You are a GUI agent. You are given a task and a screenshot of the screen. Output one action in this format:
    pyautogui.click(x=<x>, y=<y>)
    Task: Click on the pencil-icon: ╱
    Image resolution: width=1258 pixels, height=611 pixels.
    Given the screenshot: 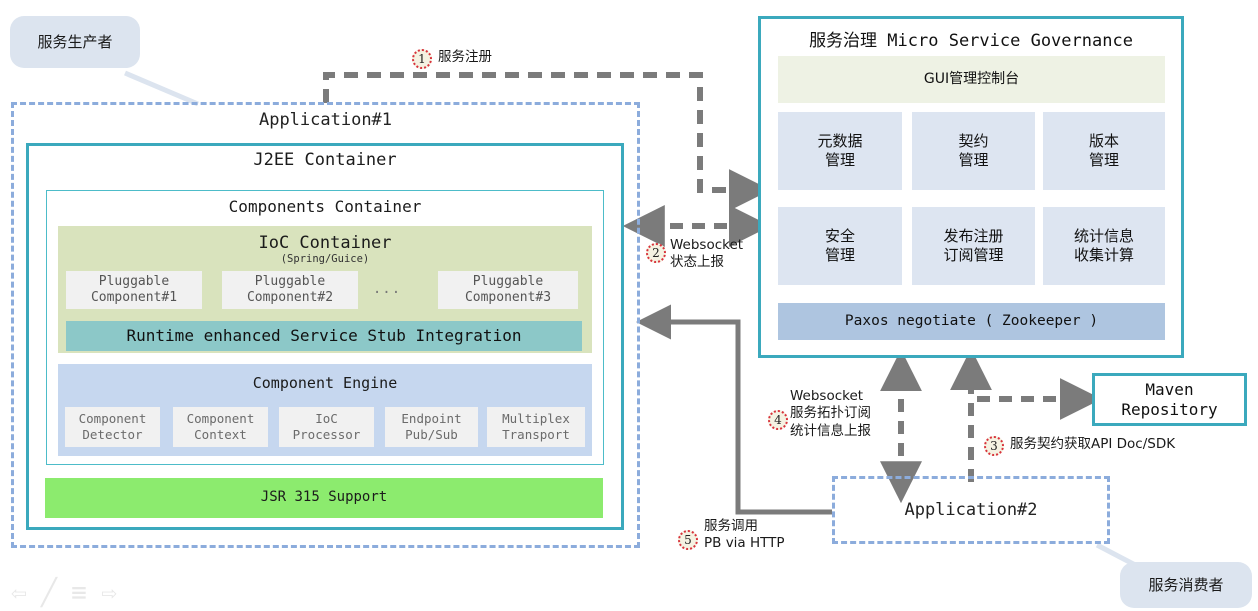 What is the action you would take?
    pyautogui.click(x=49, y=593)
    